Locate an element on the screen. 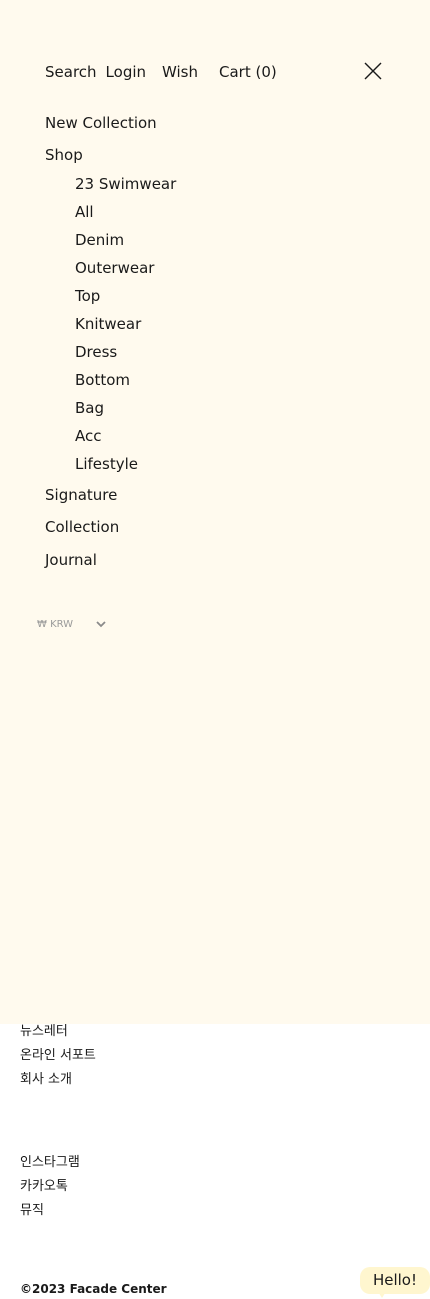 The image size is (430, 1299). nav-shop-denim: Denim is located at coordinates (125, 243).